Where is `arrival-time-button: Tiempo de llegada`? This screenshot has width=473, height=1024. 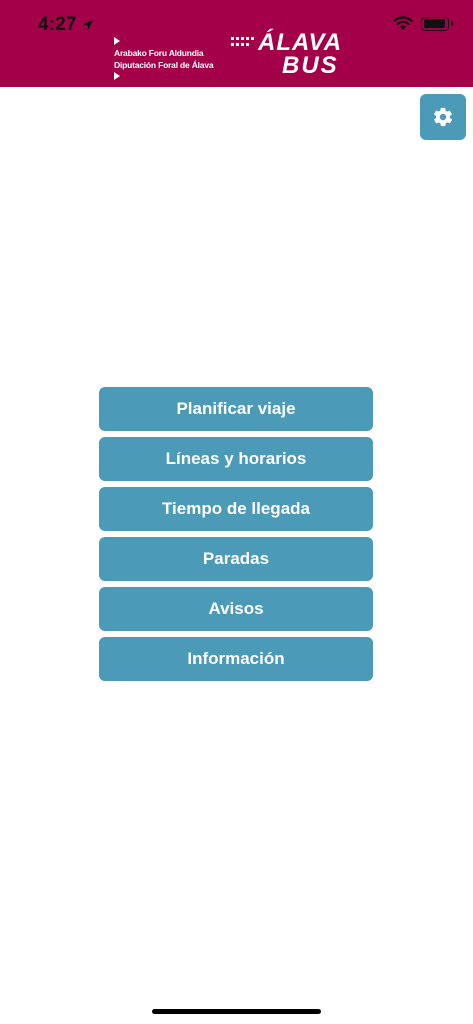
arrival-time-button: Tiempo de llegada is located at coordinates (236, 509).